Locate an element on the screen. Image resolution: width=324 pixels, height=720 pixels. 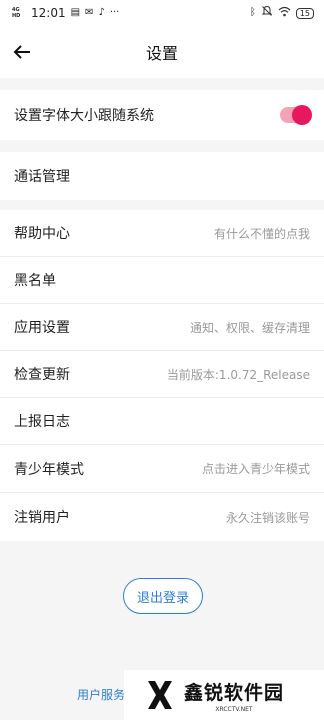
youth-mode-row: 青少年模式 点击进入青少年模式 is located at coordinates (162, 468).